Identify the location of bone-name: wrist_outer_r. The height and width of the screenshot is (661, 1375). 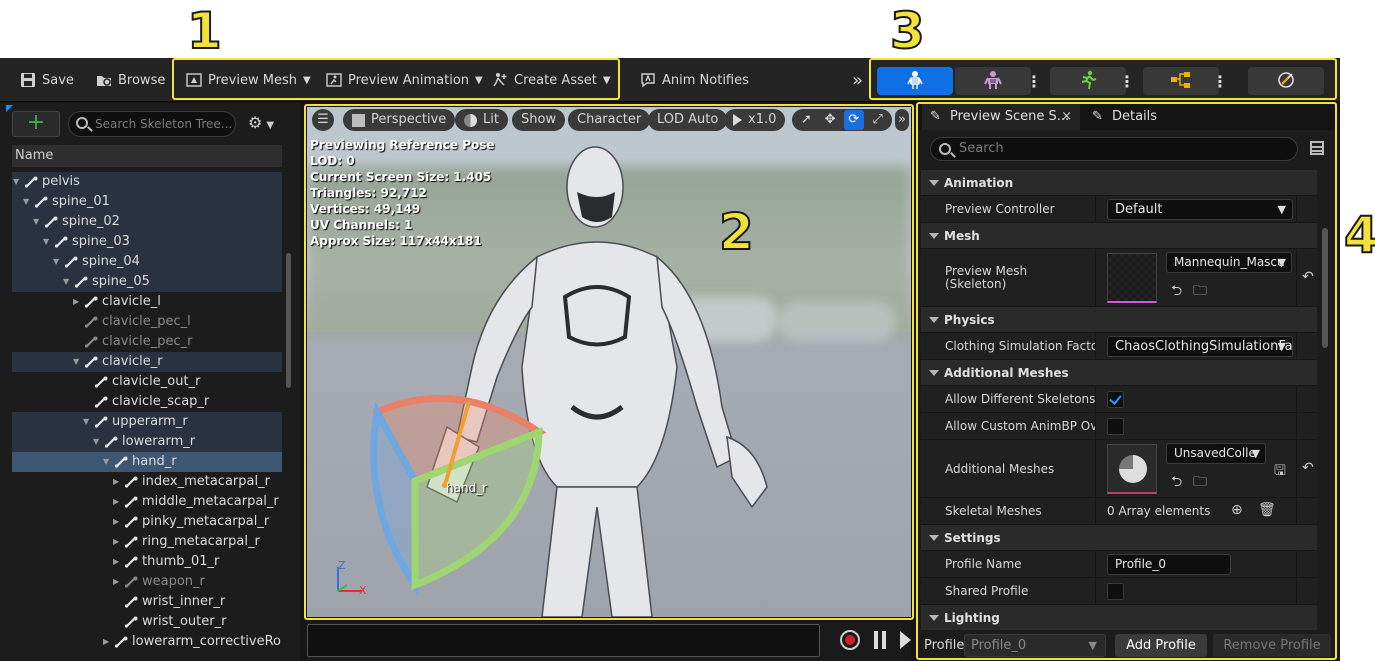
(184, 621).